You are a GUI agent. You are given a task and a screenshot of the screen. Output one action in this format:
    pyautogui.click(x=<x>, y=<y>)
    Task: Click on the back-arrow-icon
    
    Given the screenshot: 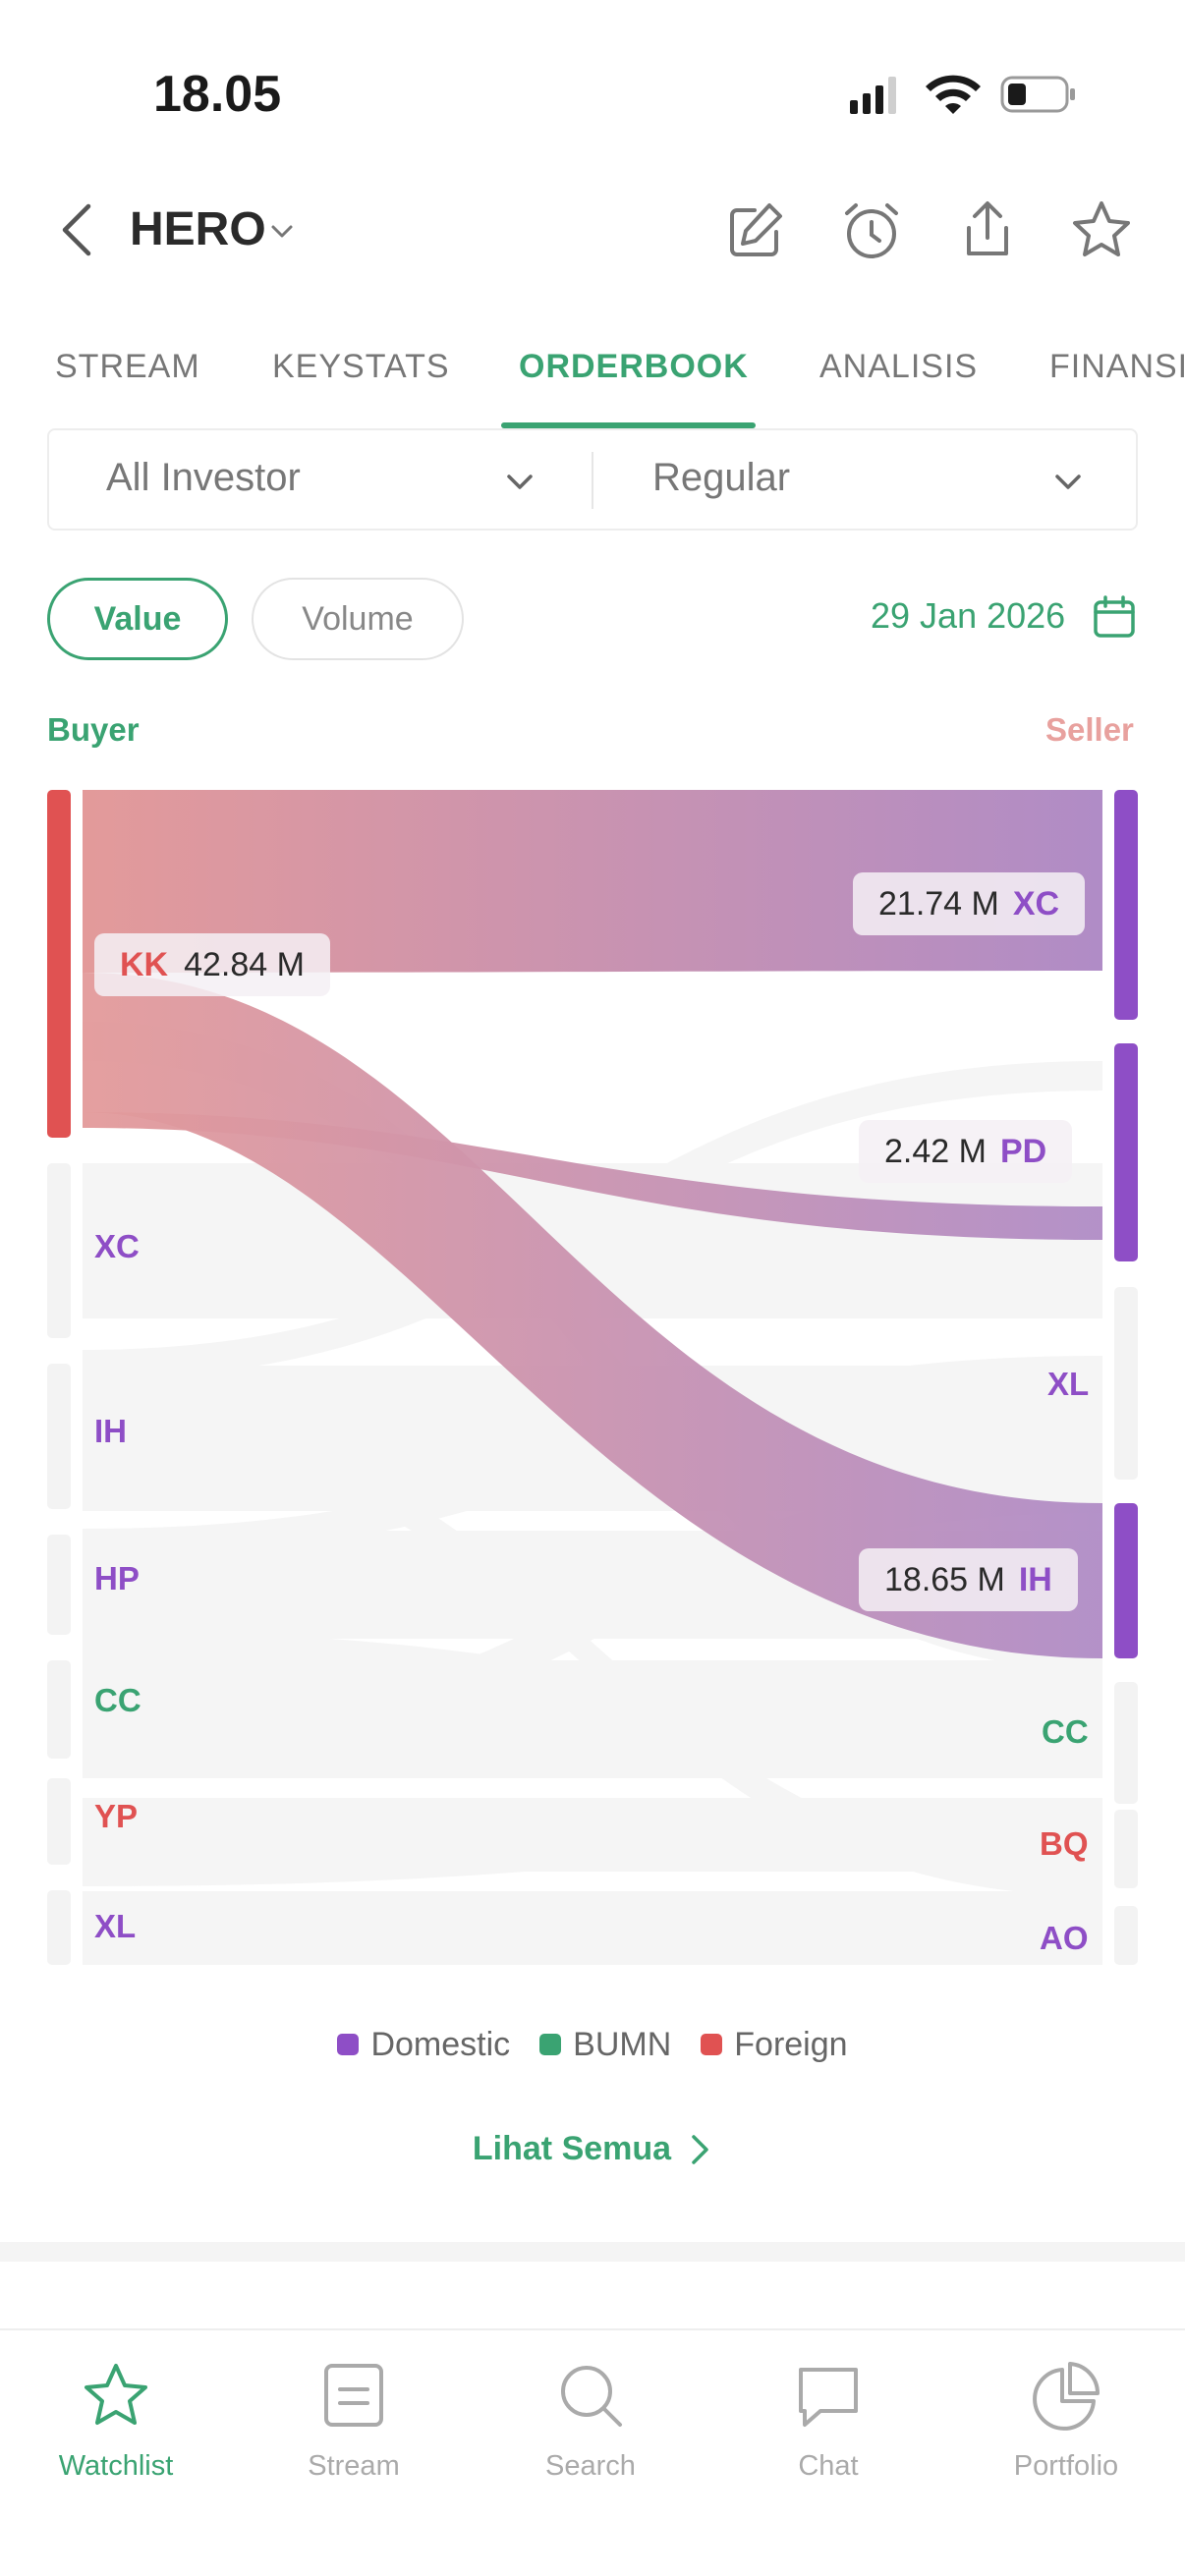 What is the action you would take?
    pyautogui.click(x=78, y=229)
    